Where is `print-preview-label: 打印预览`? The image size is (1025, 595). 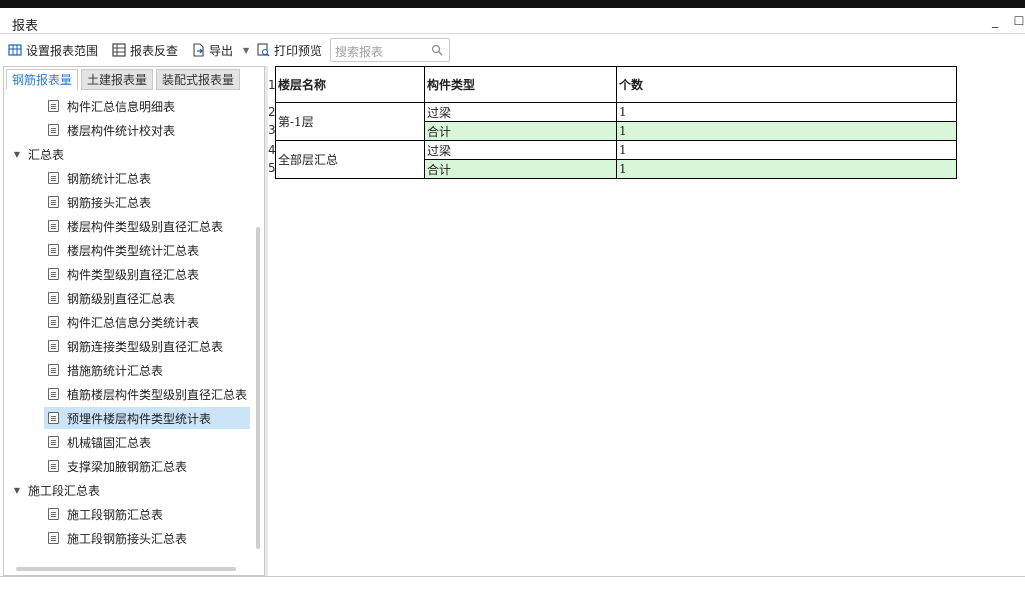 print-preview-label: 打印预览 is located at coordinates (298, 50).